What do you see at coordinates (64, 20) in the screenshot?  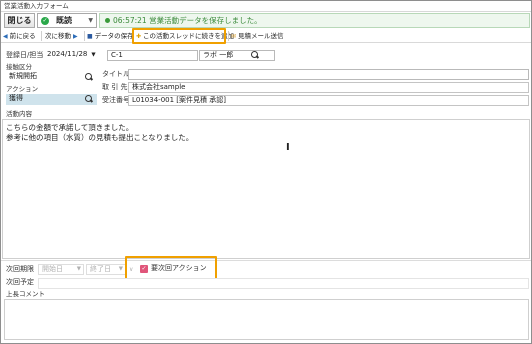 I see `status-value: 既読` at bounding box center [64, 20].